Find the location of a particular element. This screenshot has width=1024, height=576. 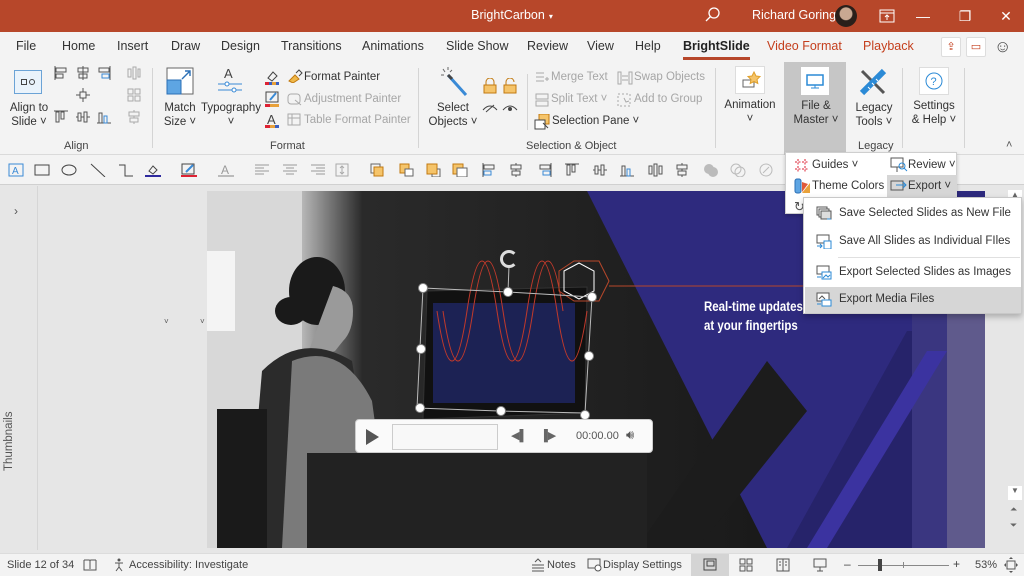

send-backward-icon is located at coordinates (407, 170).